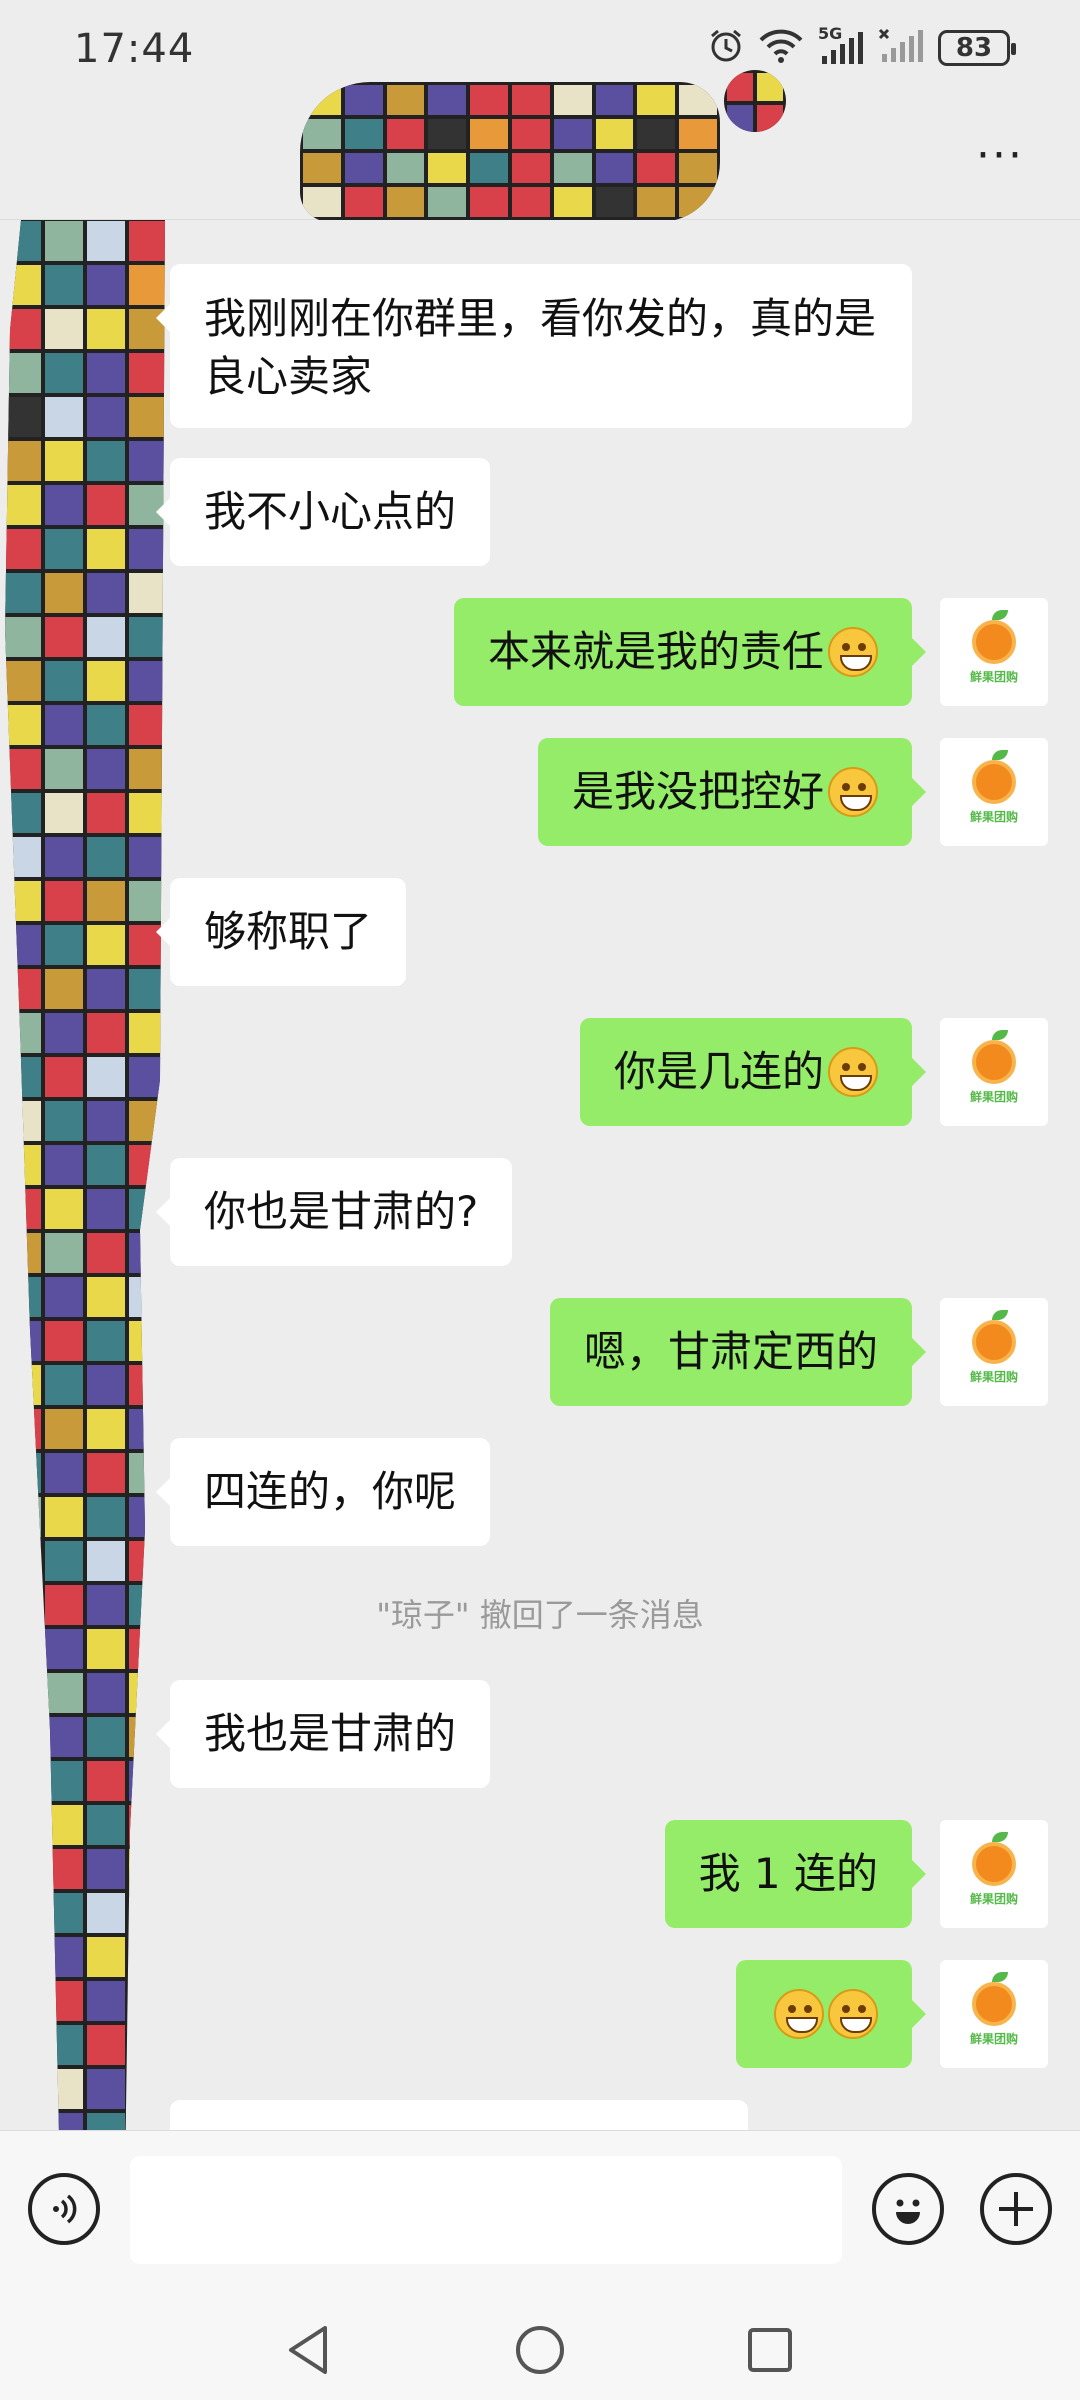  I want to click on outgoing-message: 我 1 连的, so click(795, 1874).